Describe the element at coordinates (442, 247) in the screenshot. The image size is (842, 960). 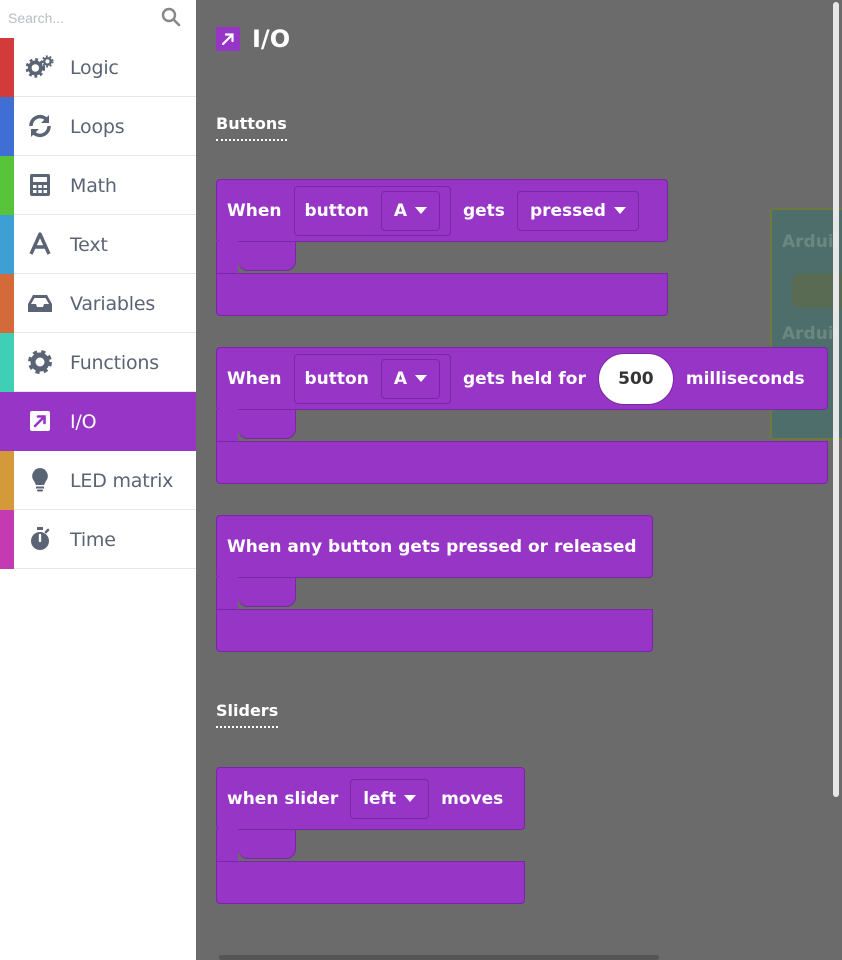
I see `block-button-pressed: When button A gets pressed` at that location.